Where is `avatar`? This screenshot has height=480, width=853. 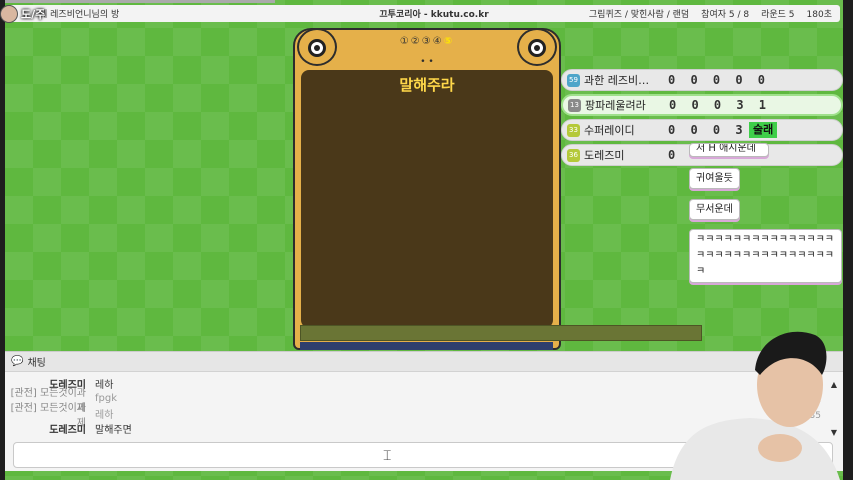
avatar is located at coordinates (9, 14).